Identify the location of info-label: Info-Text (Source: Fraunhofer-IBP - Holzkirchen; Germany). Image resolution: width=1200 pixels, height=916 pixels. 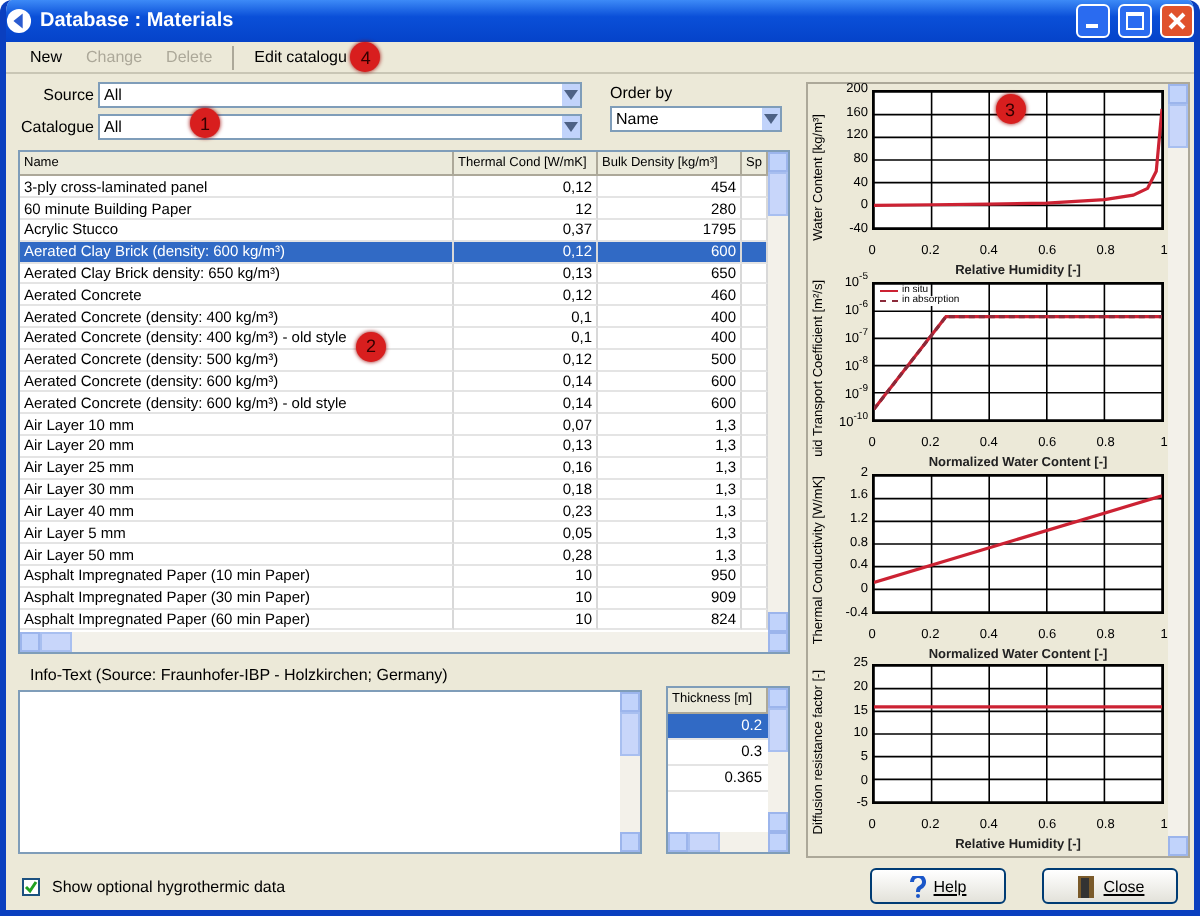
(239, 674).